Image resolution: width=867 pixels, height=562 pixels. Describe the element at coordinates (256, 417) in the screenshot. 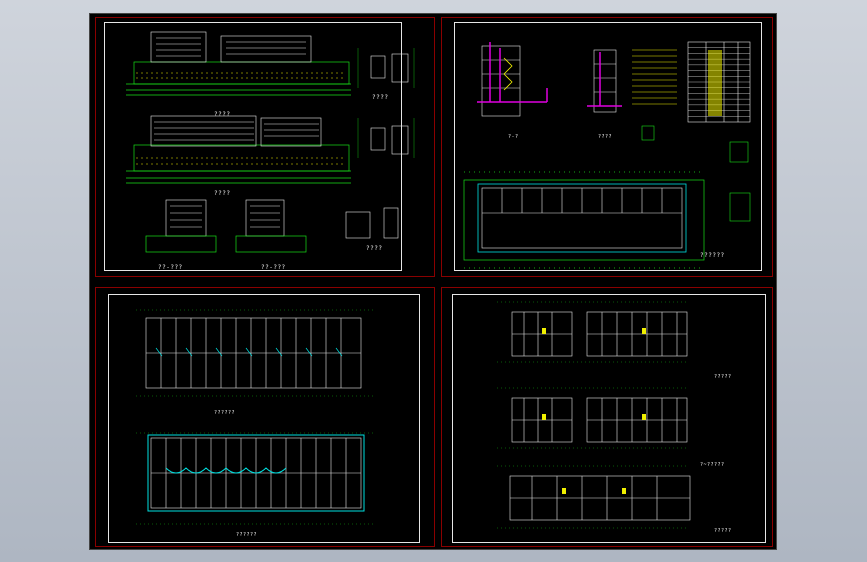

I see `floor-plan-drawings-a` at that location.